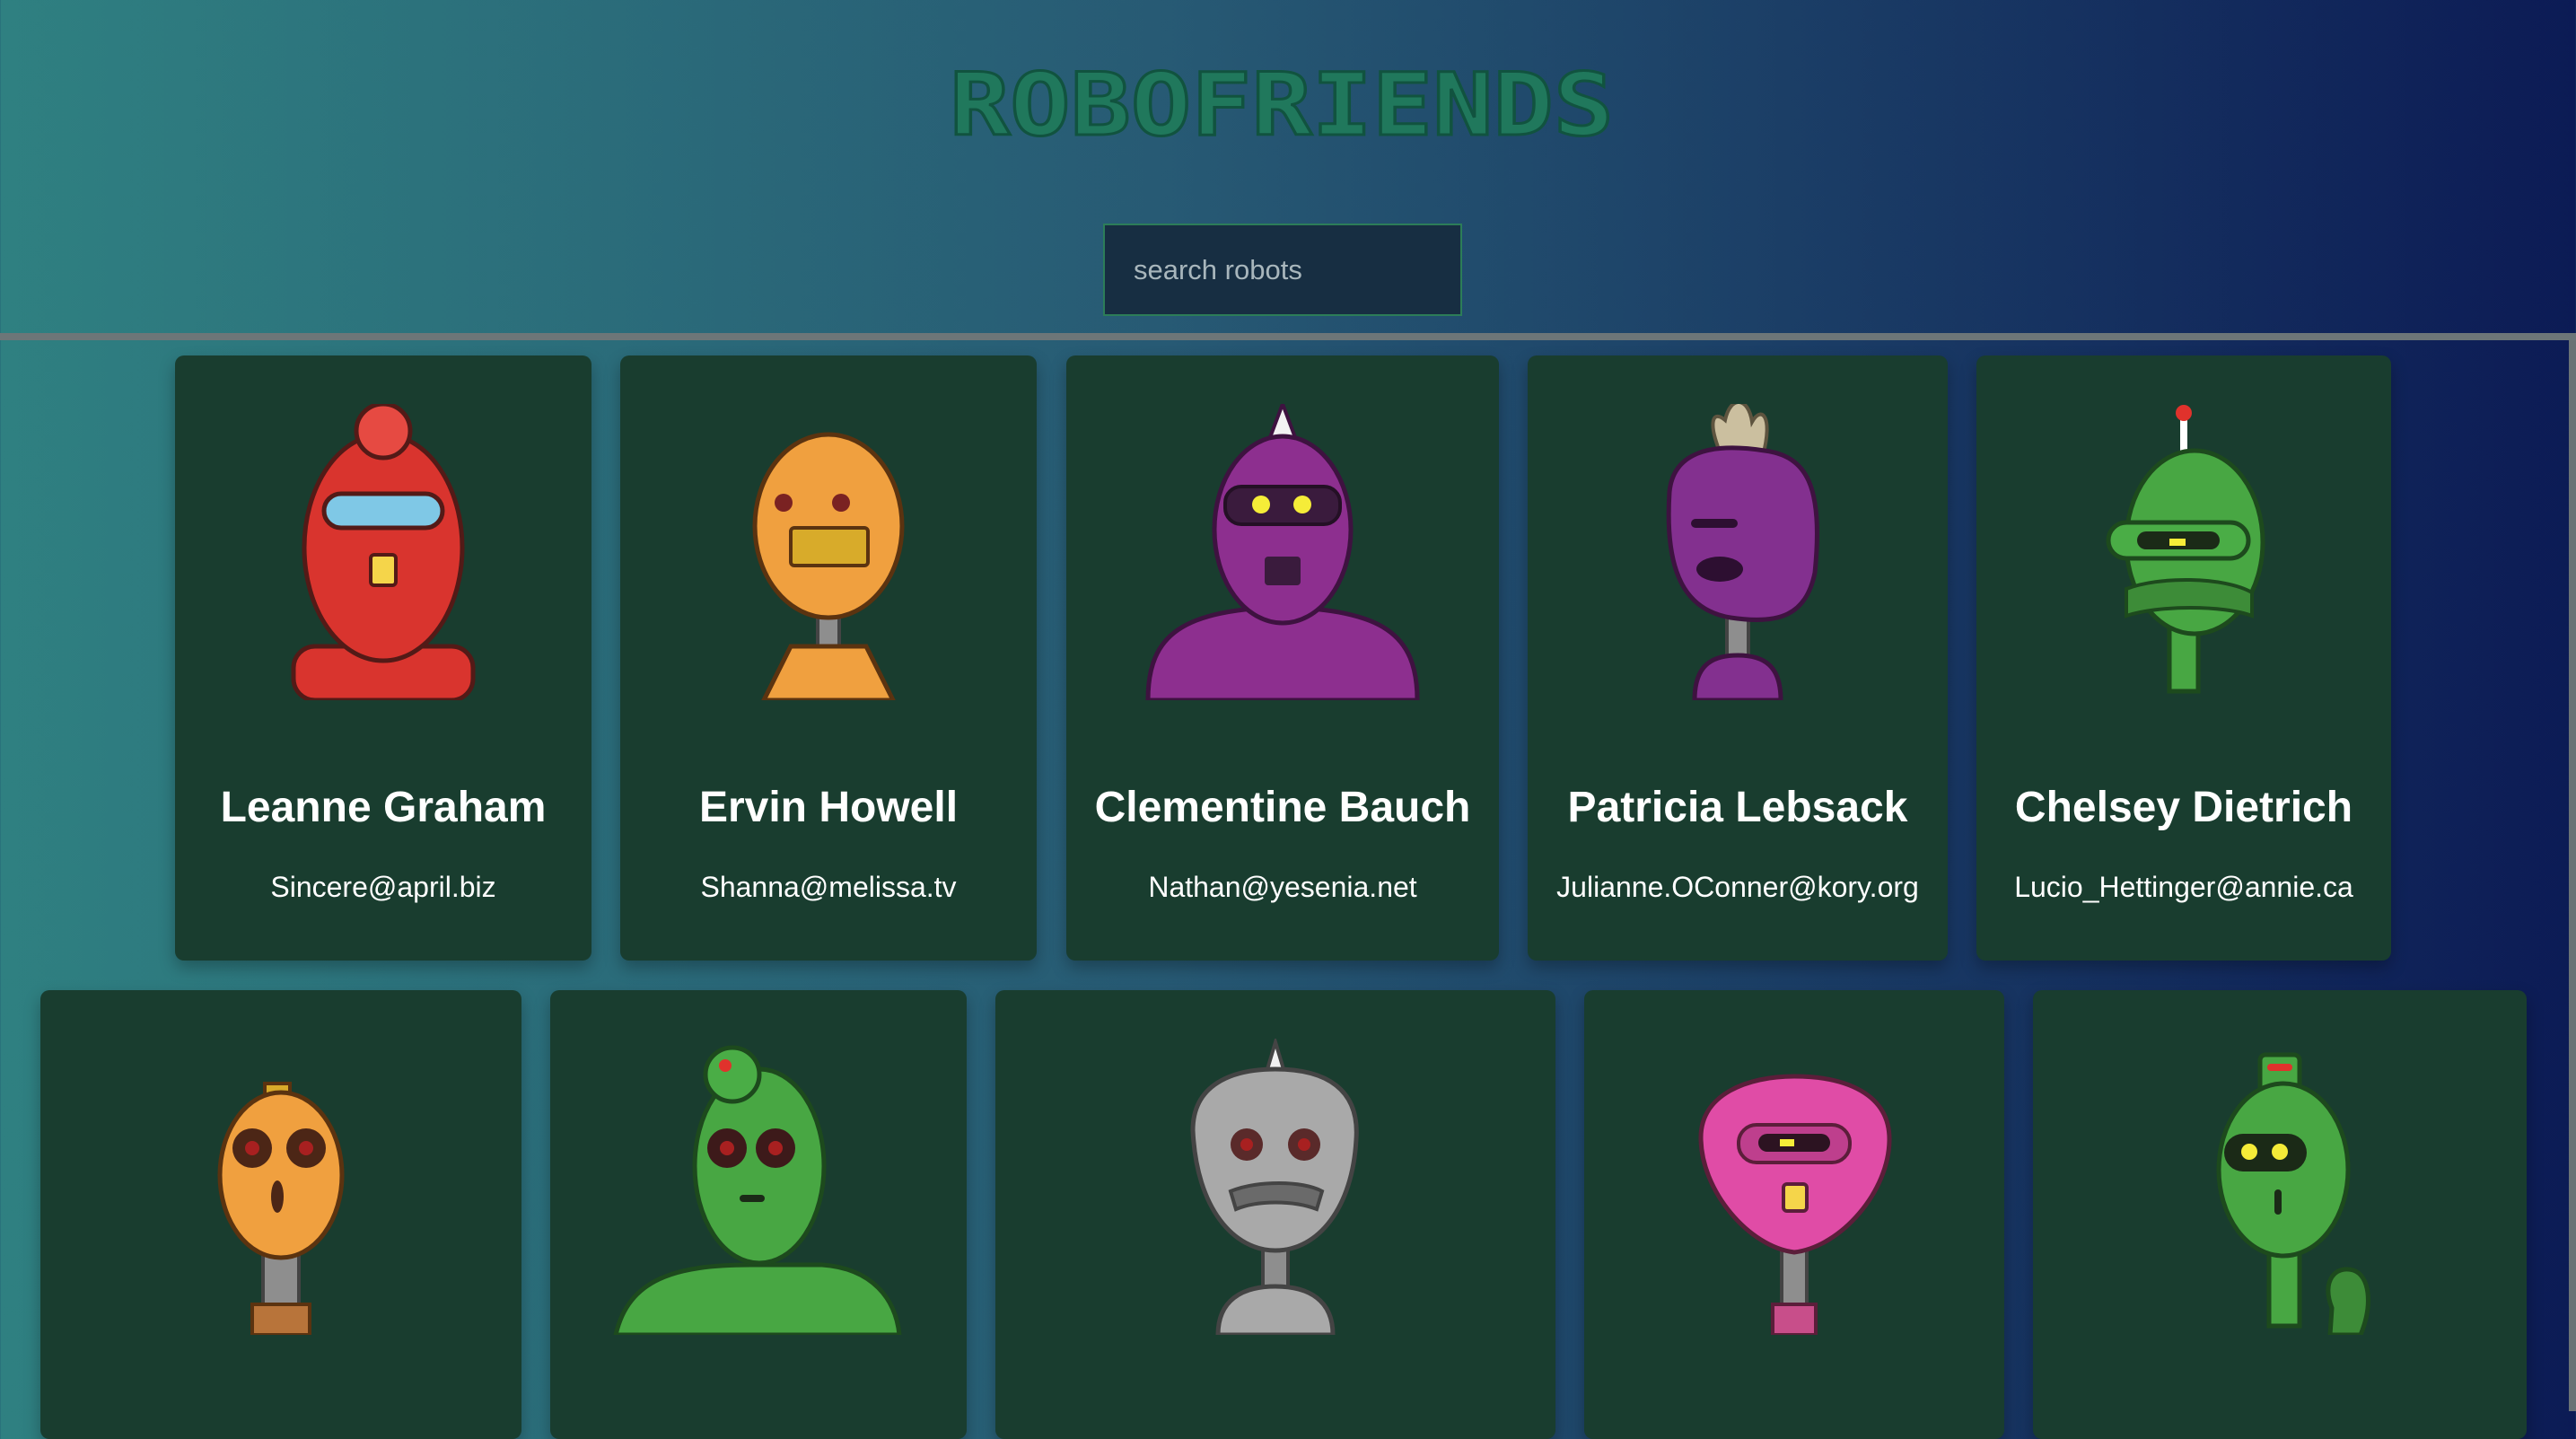 Image resolution: width=2576 pixels, height=1439 pixels. Describe the element at coordinates (383, 808) in the screenshot. I see `robot-name: Leanne Graham` at that location.